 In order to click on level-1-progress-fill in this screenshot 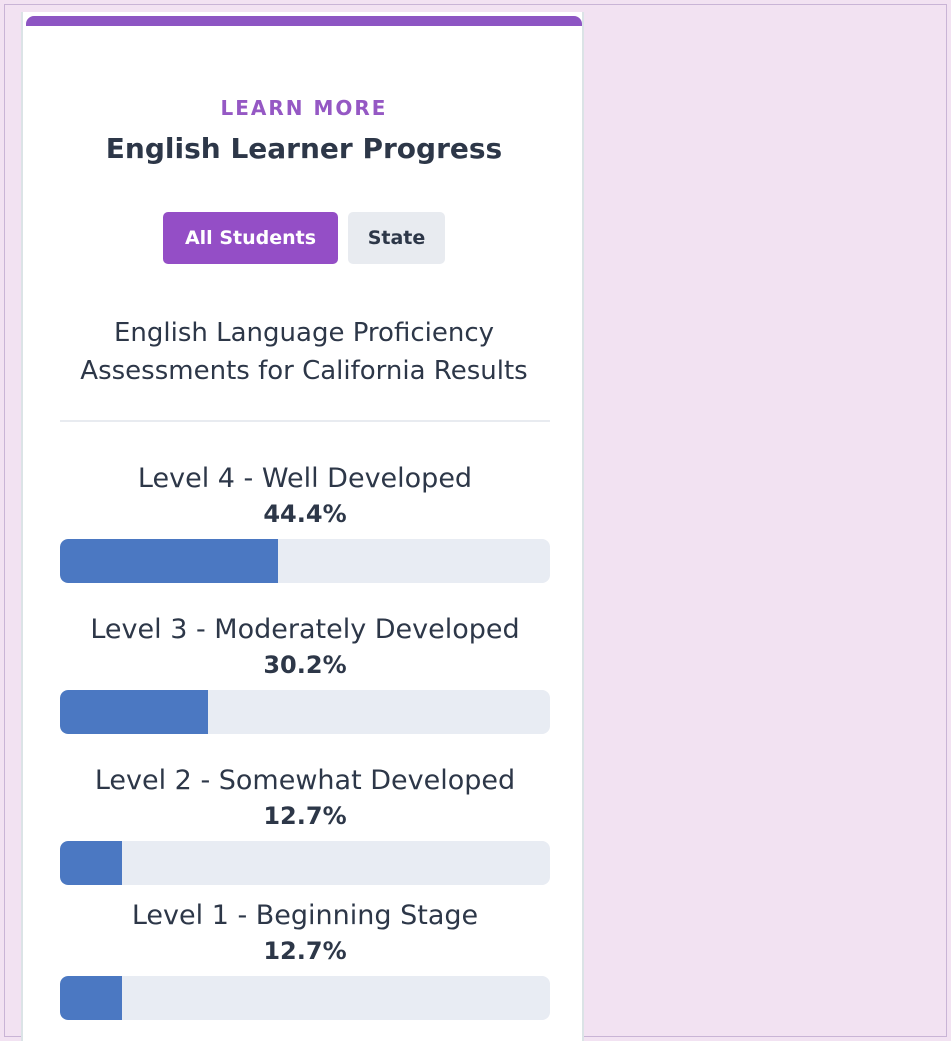, I will do `click(91, 998)`.